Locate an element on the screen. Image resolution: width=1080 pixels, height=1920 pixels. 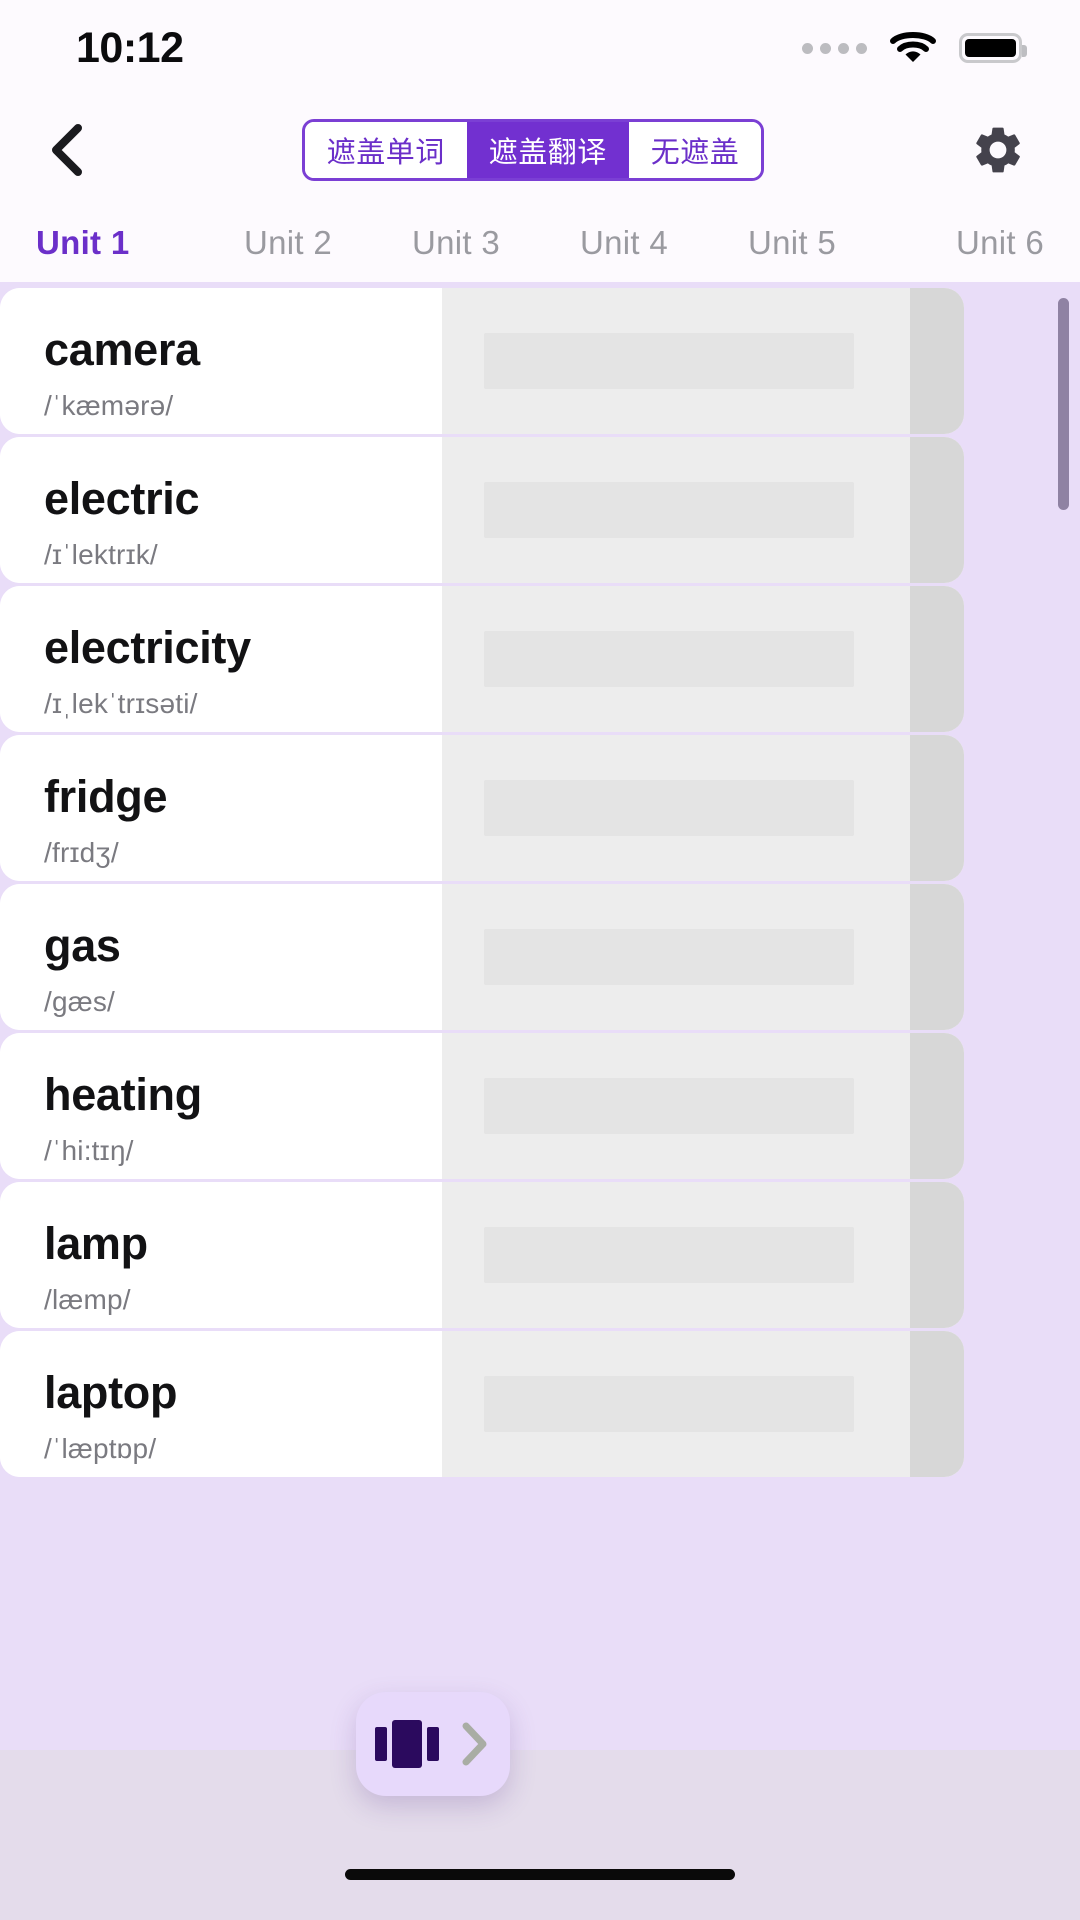
word-term: electricity is located at coordinates (147, 648).